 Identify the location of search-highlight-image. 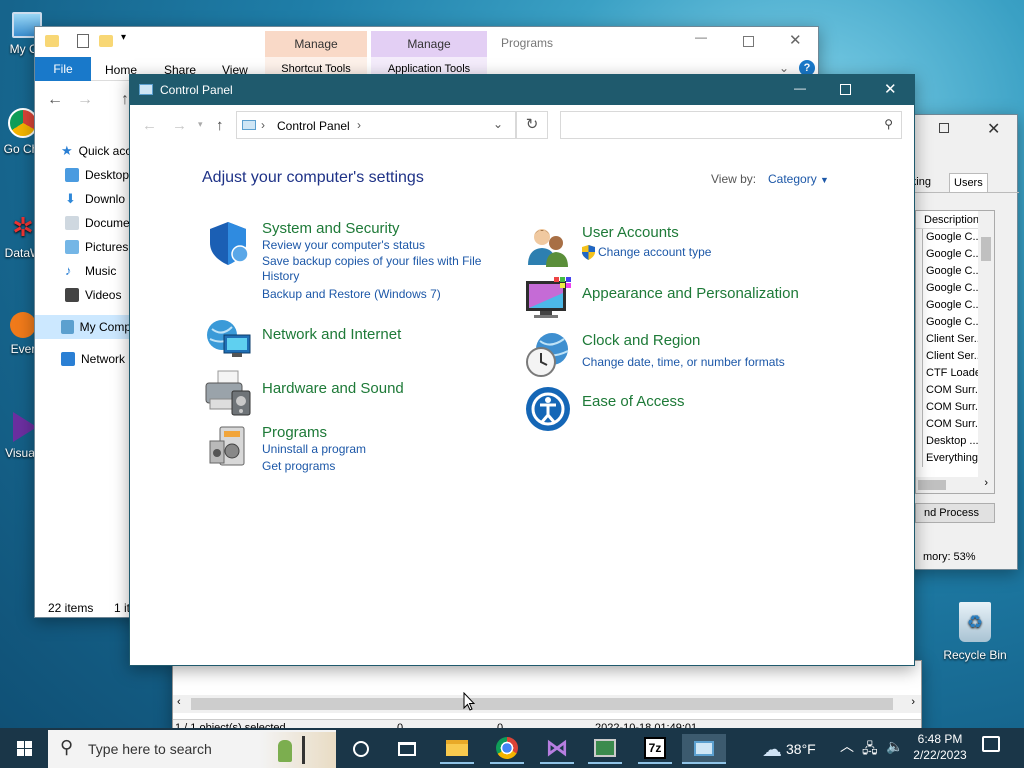
(298, 750).